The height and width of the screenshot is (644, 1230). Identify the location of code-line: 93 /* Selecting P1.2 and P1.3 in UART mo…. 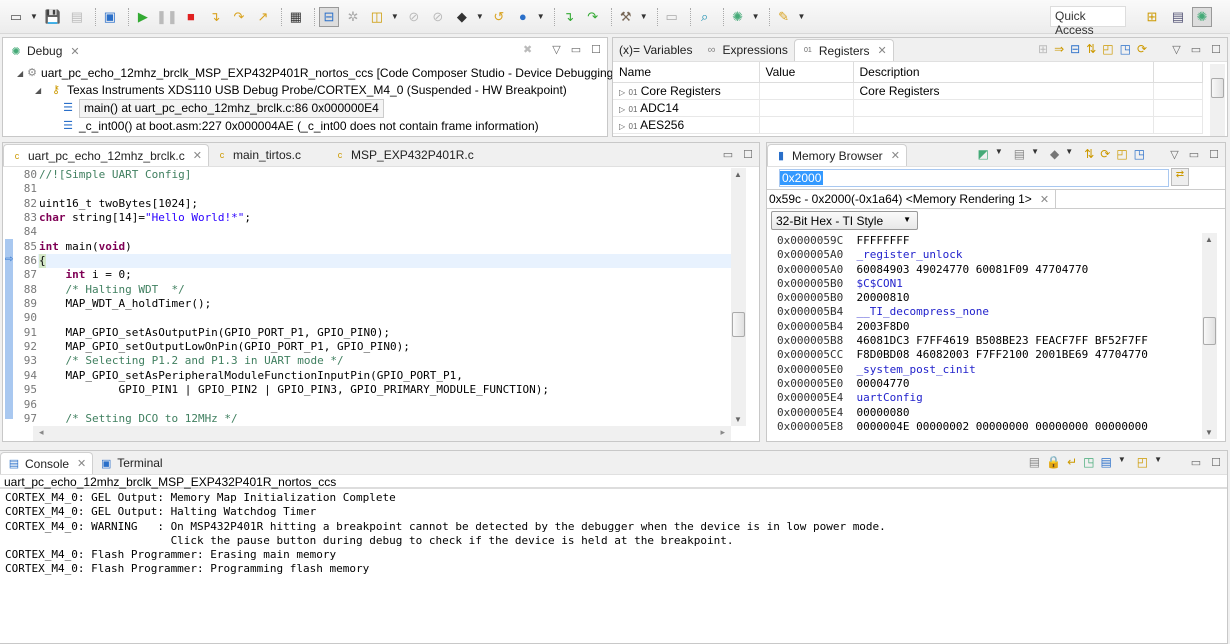
(368, 361).